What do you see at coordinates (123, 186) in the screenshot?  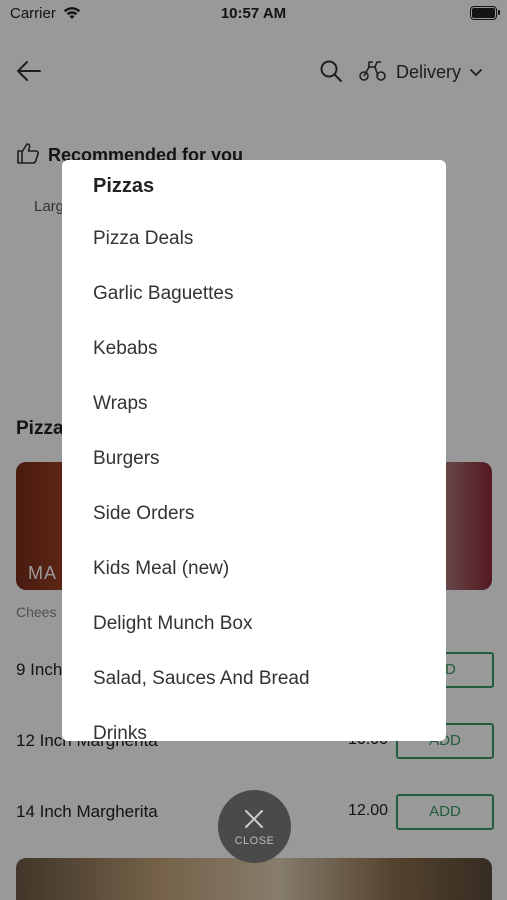 I see `popup-title: Pizzas` at bounding box center [123, 186].